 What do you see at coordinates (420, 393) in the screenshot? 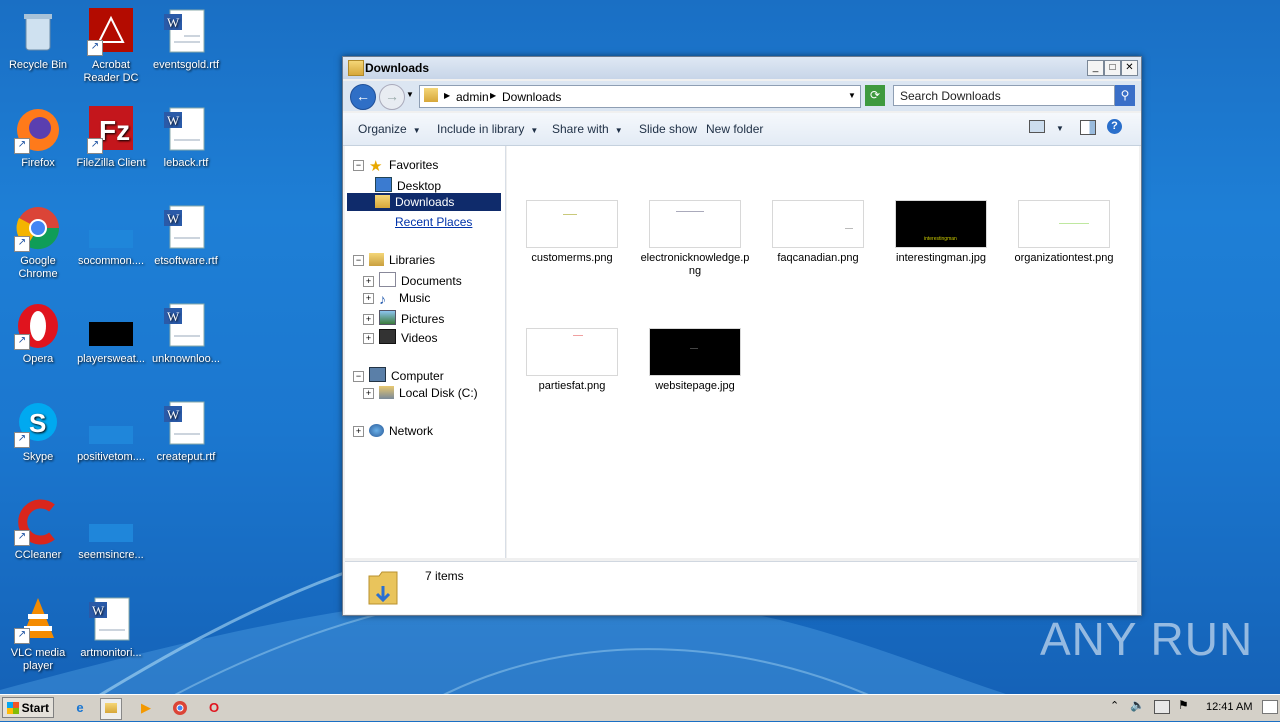
I see `tree-item-local-disk: + Local Disk (C:)` at bounding box center [420, 393].